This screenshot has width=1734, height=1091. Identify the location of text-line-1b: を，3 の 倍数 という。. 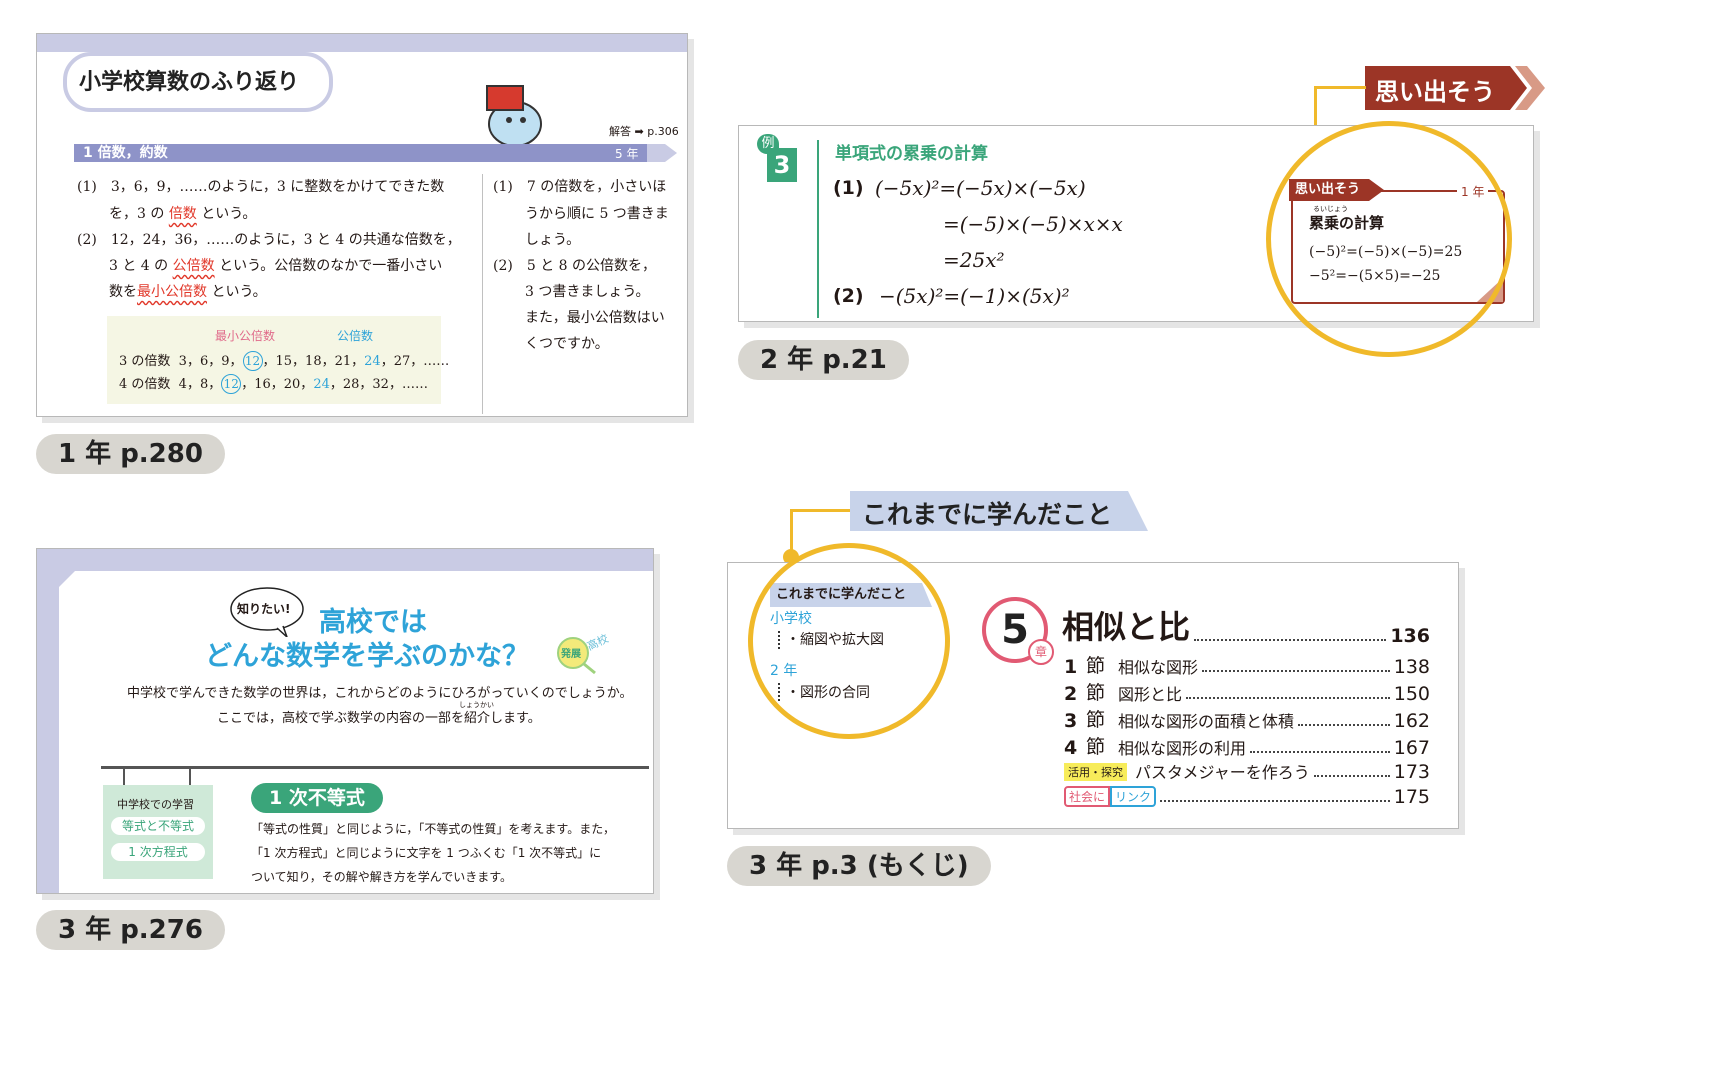
(182, 214).